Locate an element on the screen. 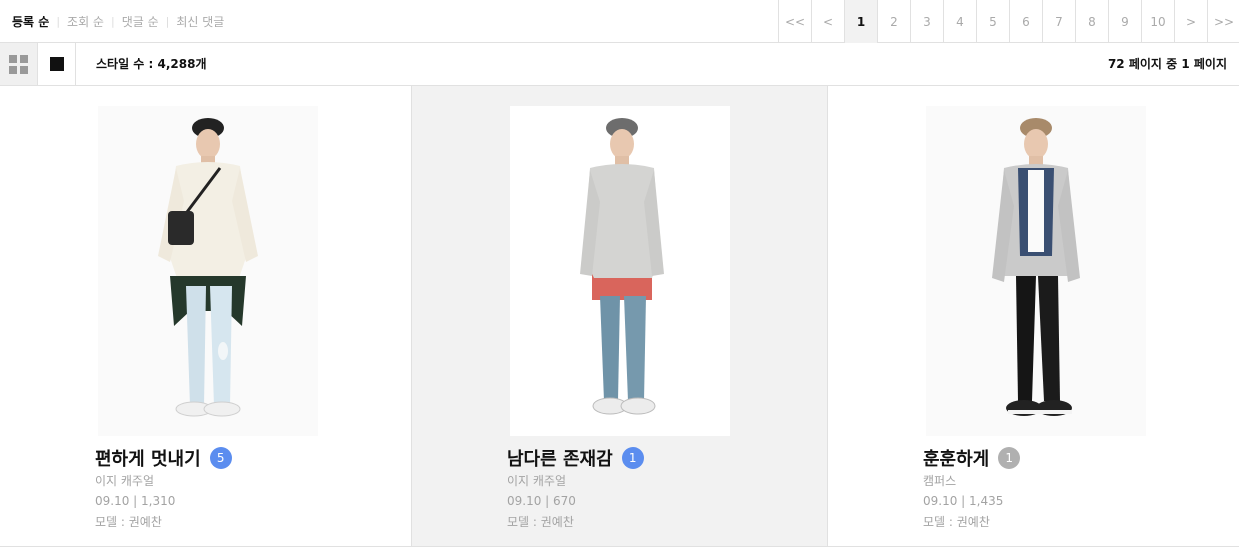 This screenshot has width=1239, height=556. sort-by-views: 조회 순 is located at coordinates (85, 21).